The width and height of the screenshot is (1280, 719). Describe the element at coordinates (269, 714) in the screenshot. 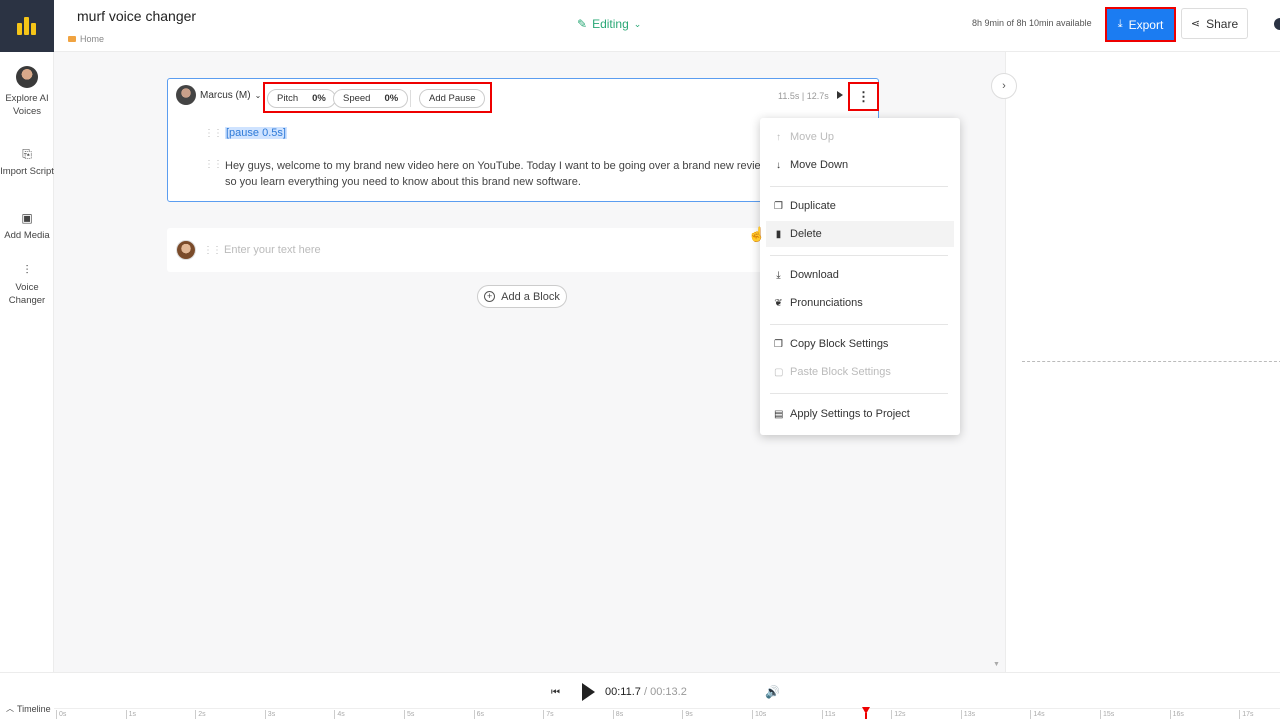

I see `ruler-tick: 3s` at that location.